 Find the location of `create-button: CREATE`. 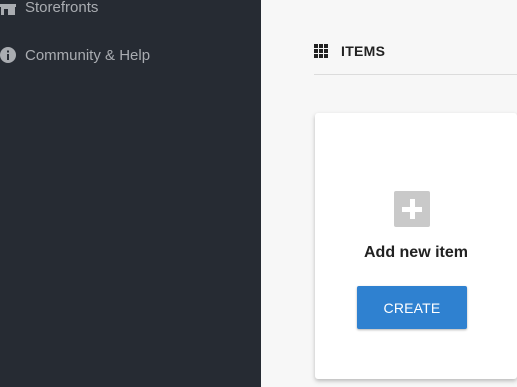

create-button: CREATE is located at coordinates (412, 307).